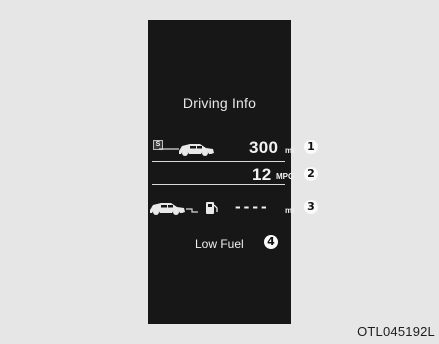 This screenshot has height=344, width=439. What do you see at coordinates (262, 174) in the screenshot?
I see `fuel-economy-value: 12` at bounding box center [262, 174].